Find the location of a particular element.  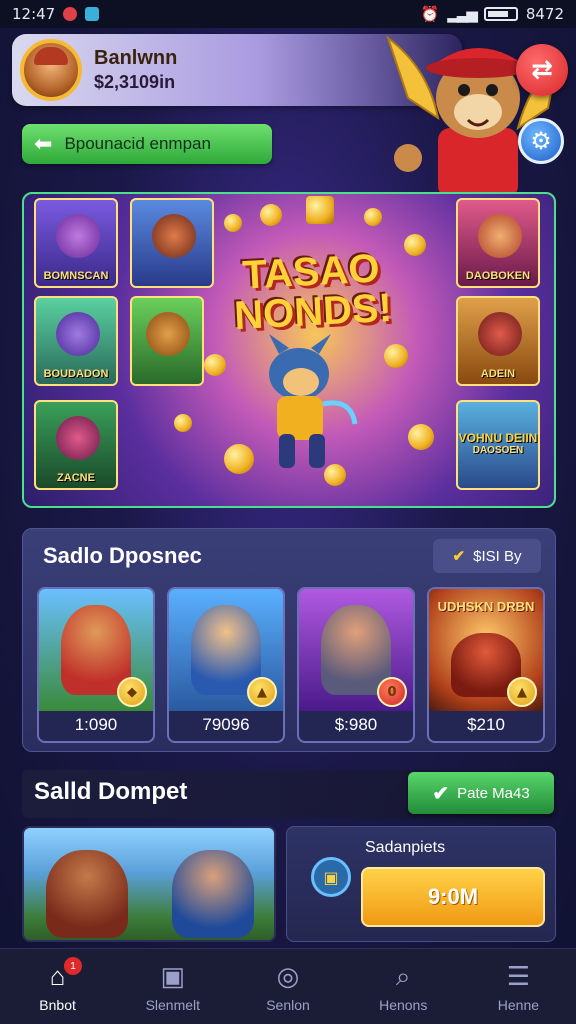

soldier-hero-icon is located at coordinates (213, 894).